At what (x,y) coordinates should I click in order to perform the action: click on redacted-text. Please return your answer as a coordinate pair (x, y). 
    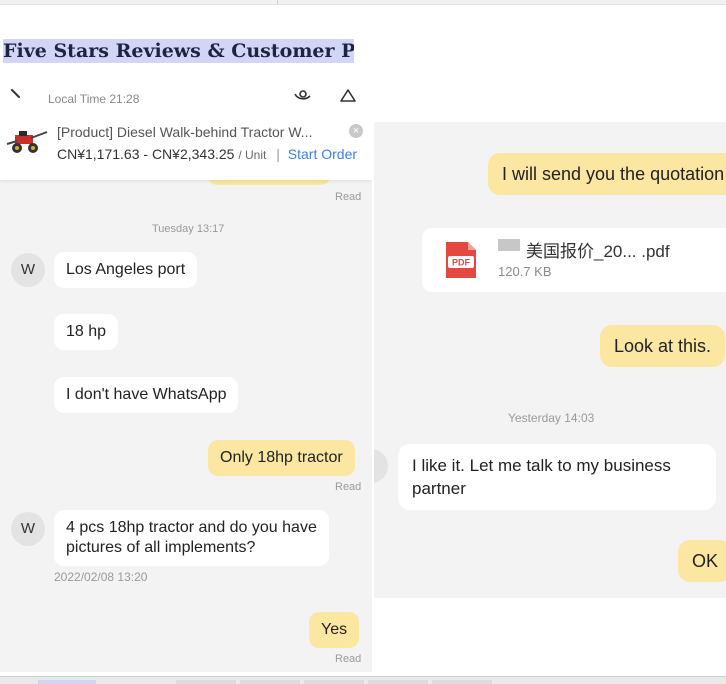
    Looking at the image, I should click on (509, 245).